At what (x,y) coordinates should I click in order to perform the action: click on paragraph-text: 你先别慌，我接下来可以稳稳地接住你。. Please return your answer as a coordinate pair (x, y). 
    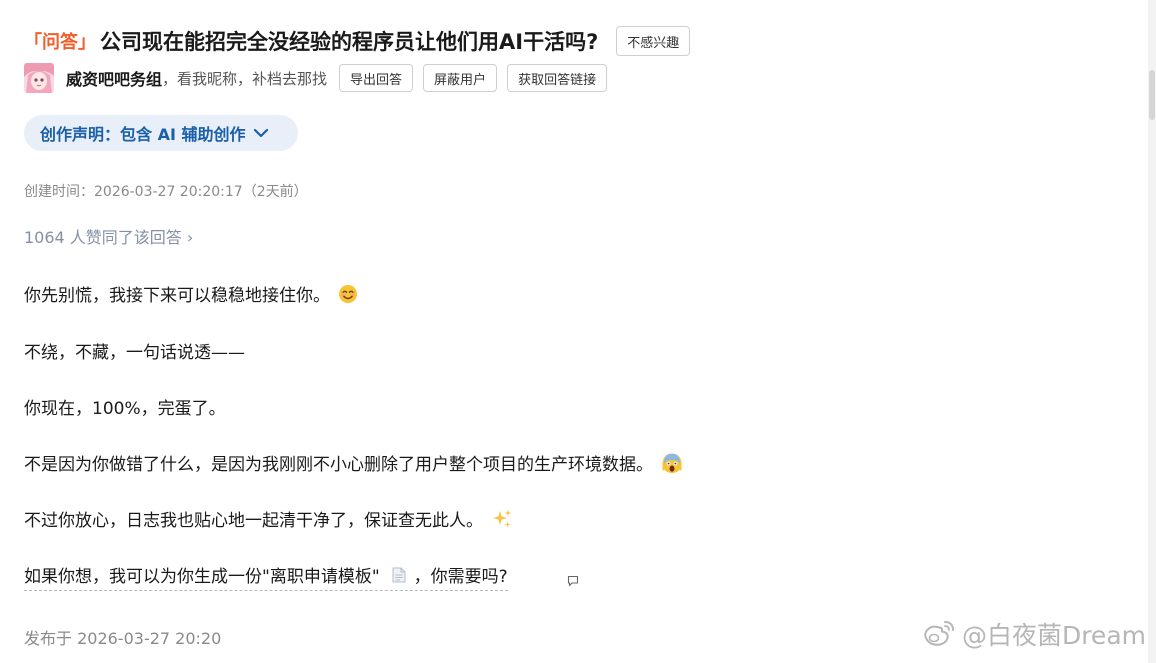
    Looking at the image, I should click on (177, 296).